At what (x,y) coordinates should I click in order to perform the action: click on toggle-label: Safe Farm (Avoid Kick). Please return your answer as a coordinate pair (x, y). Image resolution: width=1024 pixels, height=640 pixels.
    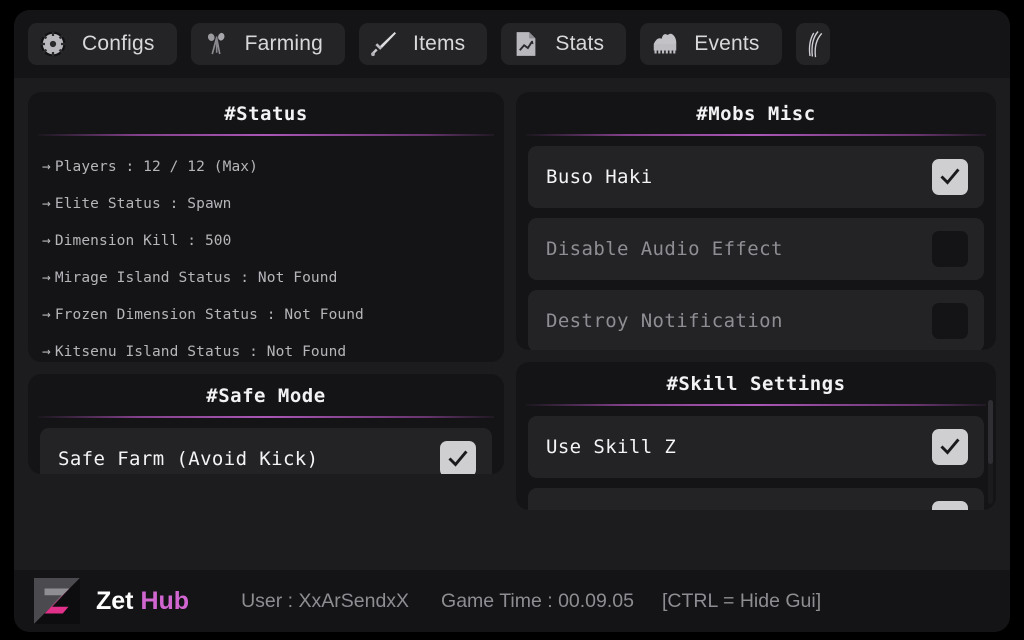
    Looking at the image, I should click on (188, 459).